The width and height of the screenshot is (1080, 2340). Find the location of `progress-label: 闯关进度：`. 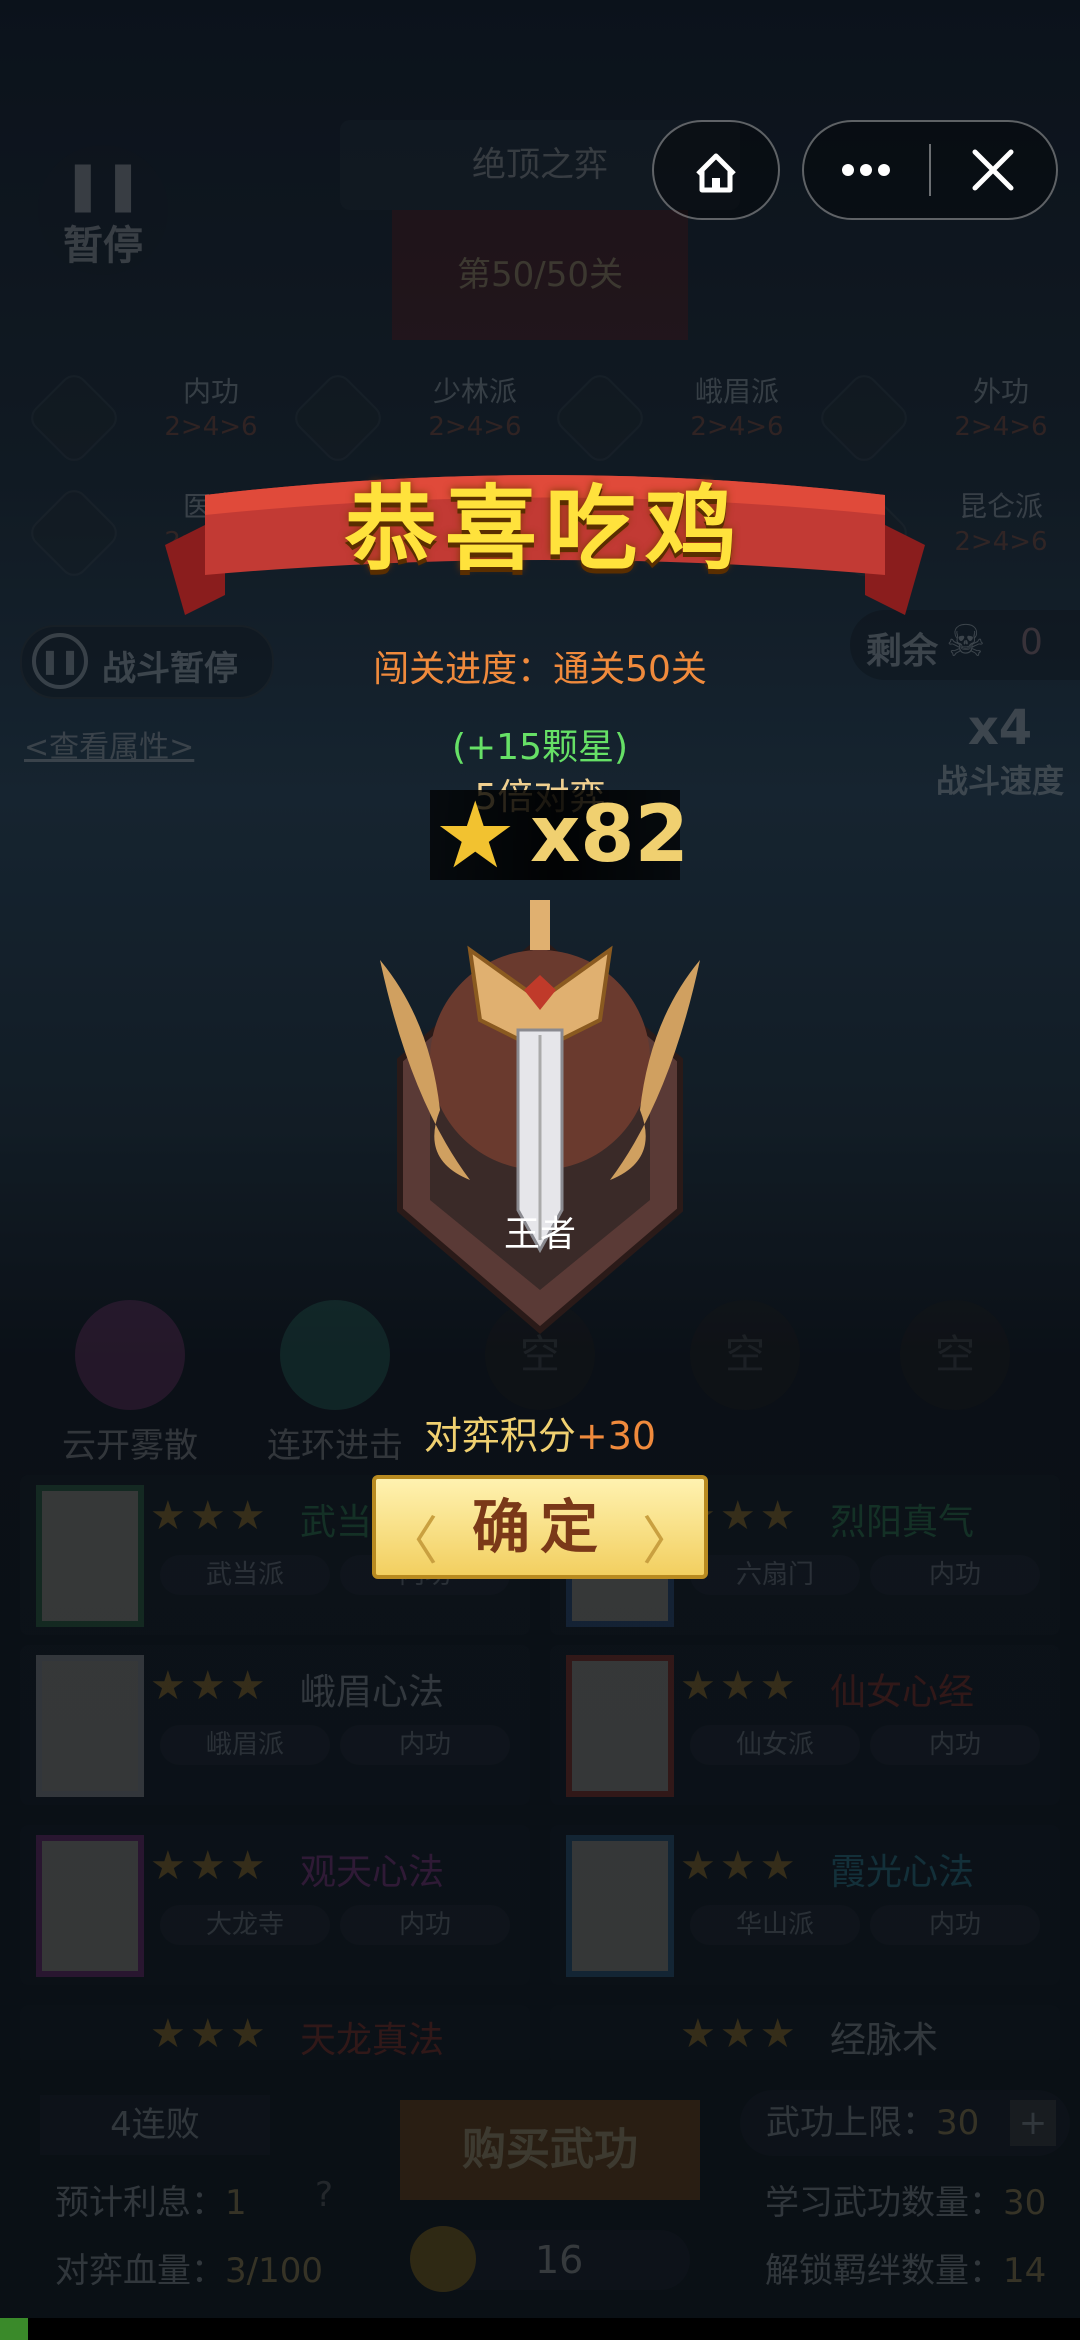

progress-label: 闯关进度： is located at coordinates (463, 669).